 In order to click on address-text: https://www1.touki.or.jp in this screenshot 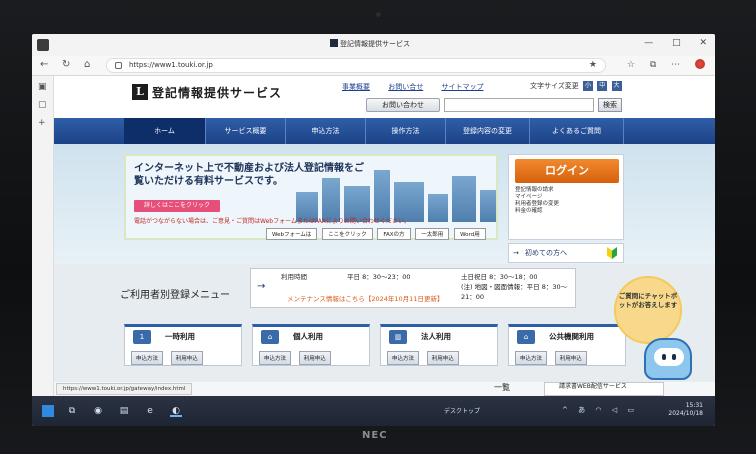, I will do `click(171, 65)`.